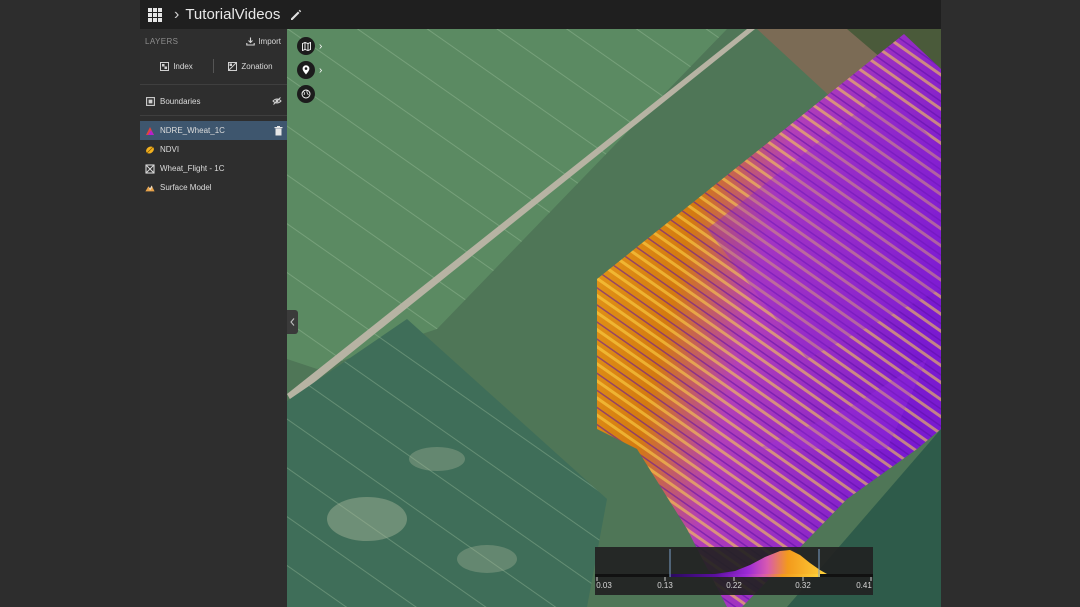  I want to click on project-title: TutorialVideos, so click(232, 14).